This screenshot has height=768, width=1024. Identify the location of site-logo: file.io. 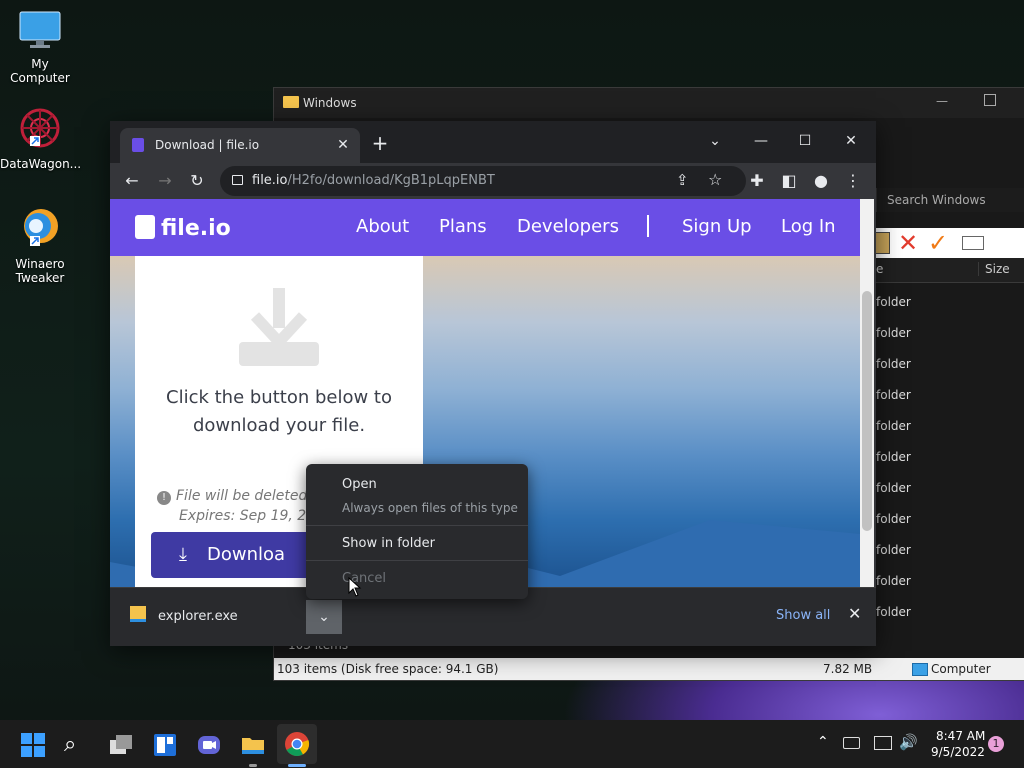
(183, 228).